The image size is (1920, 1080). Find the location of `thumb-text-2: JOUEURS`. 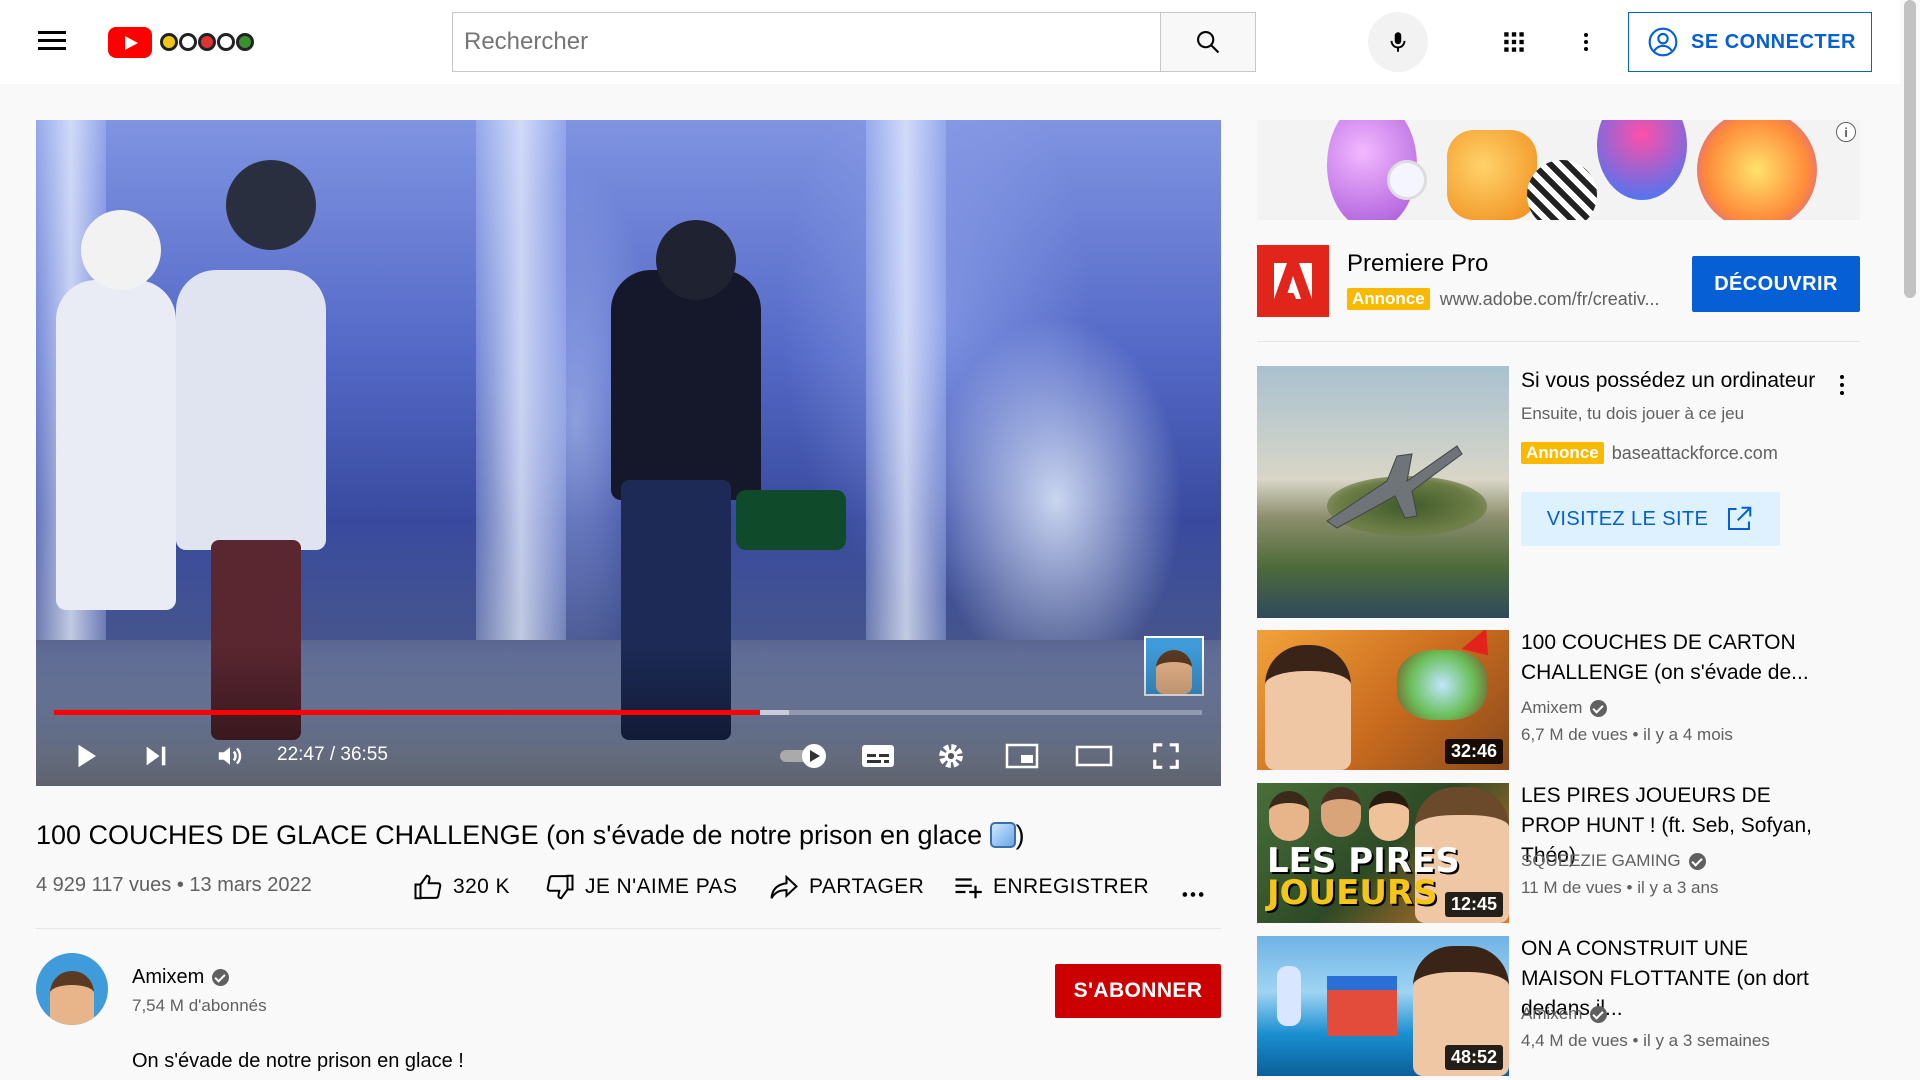

thumb-text-2: JOUEURS is located at coordinates (1352, 893).